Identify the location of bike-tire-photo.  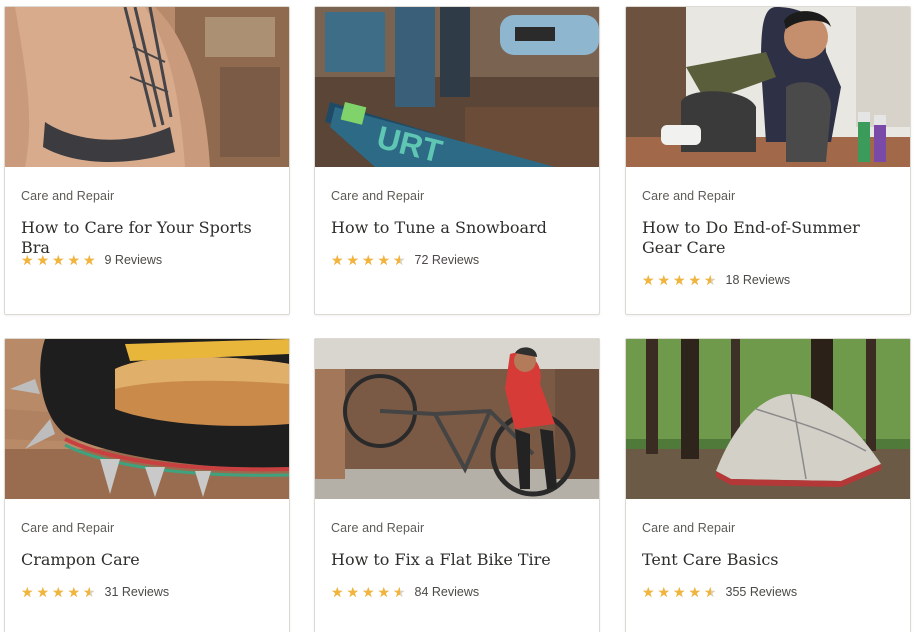
(457, 419).